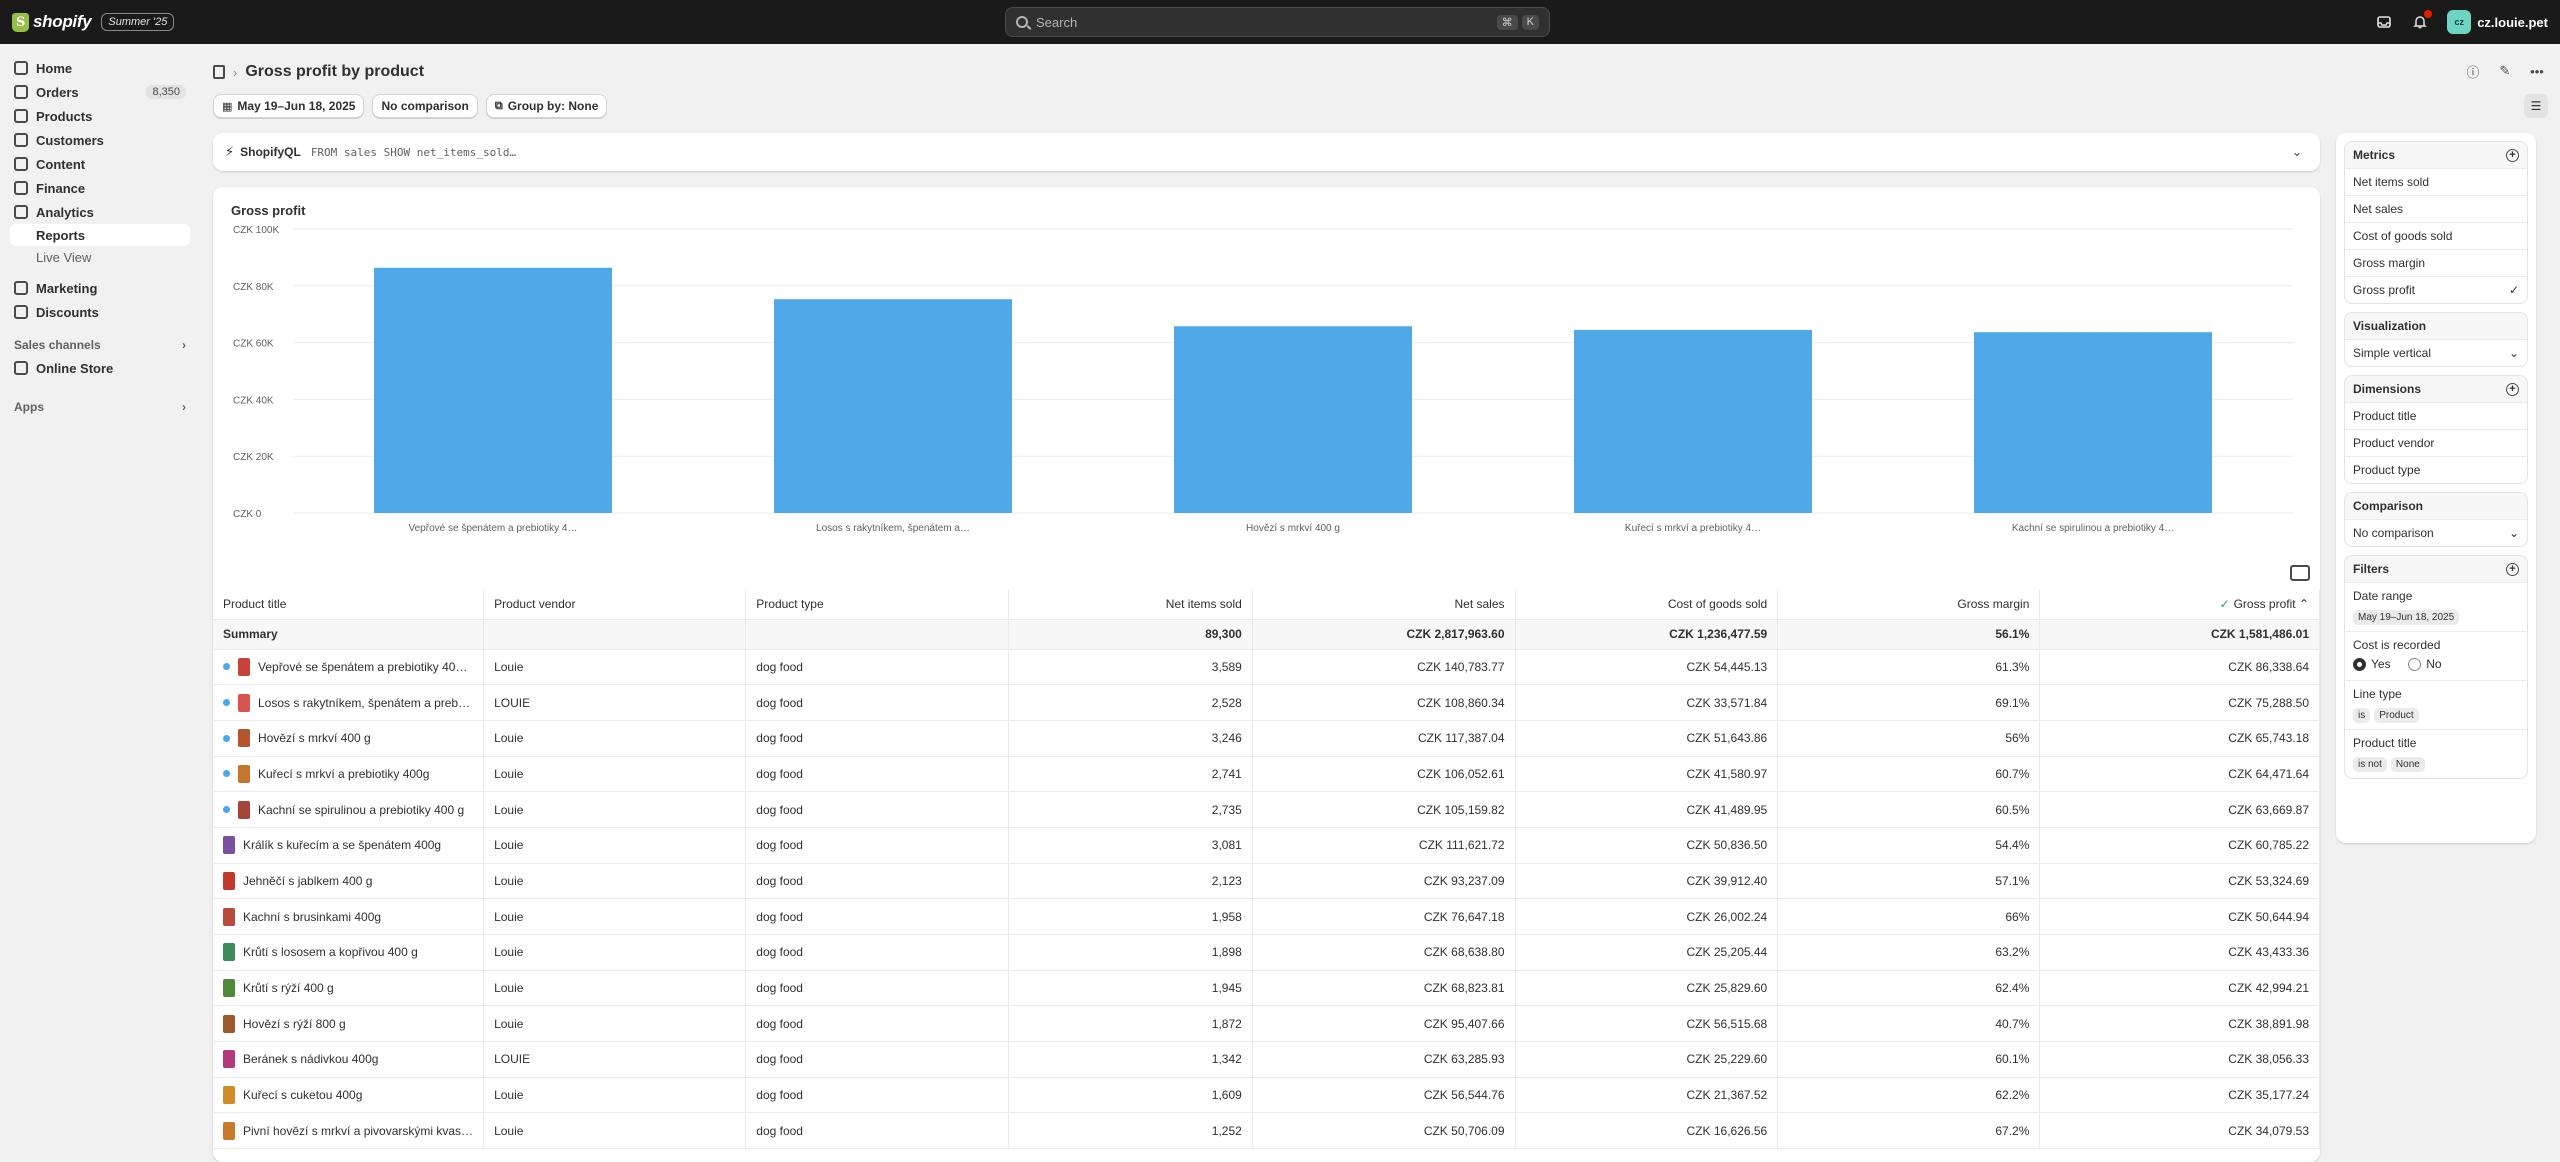  Describe the element at coordinates (2537, 71) in the screenshot. I see `more-actions-icon: •••` at that location.